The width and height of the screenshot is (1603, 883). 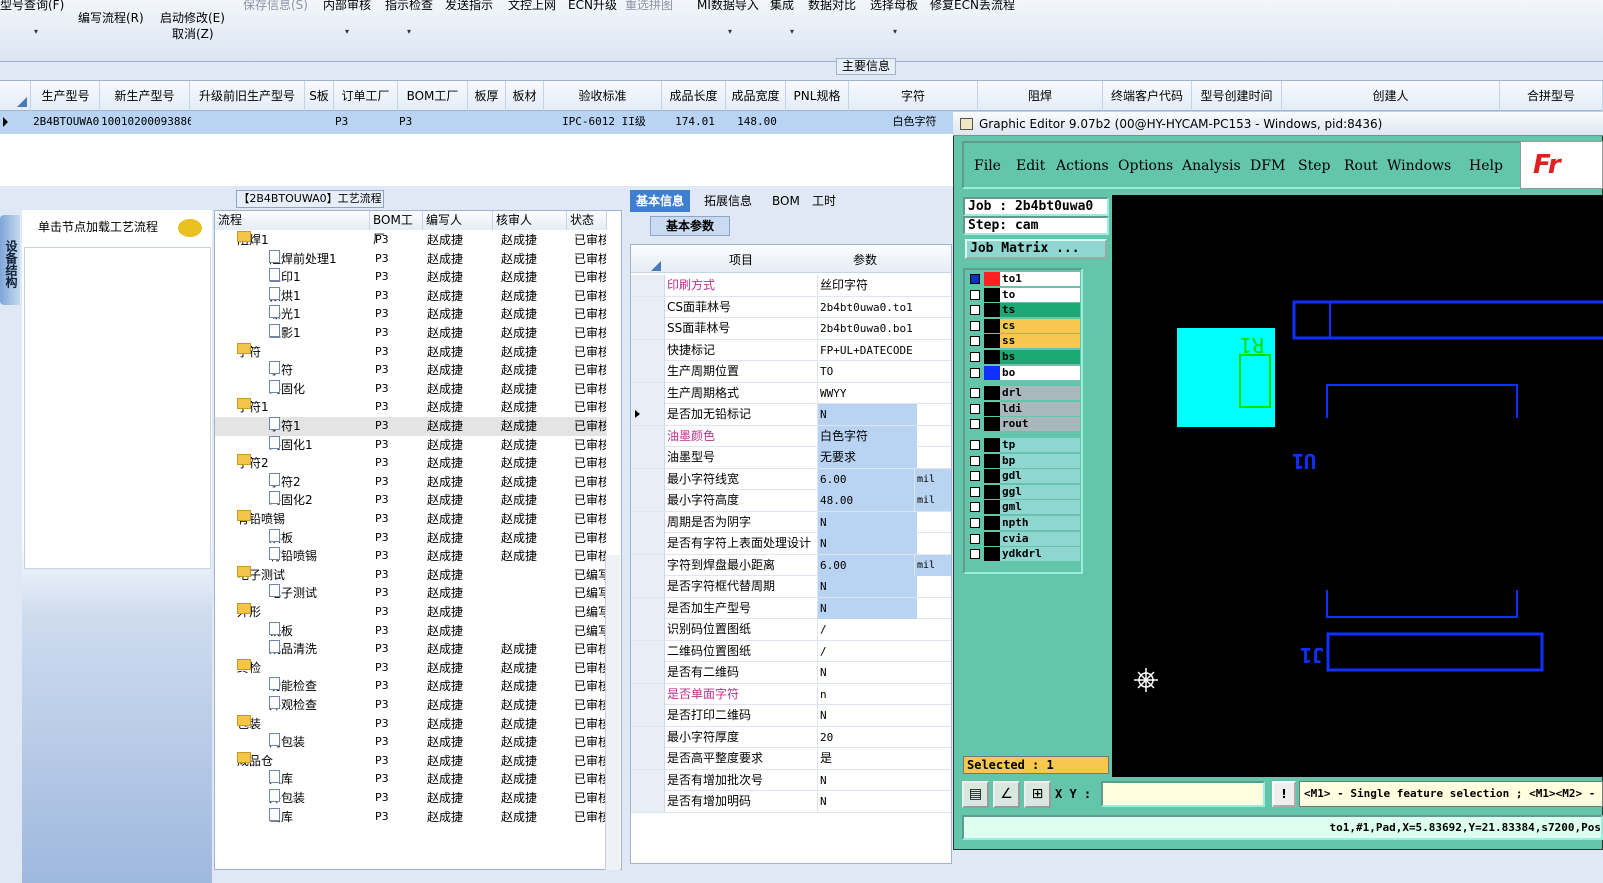 What do you see at coordinates (756, 96) in the screenshot?
I see `grid-col-header: 成品宽度` at bounding box center [756, 96].